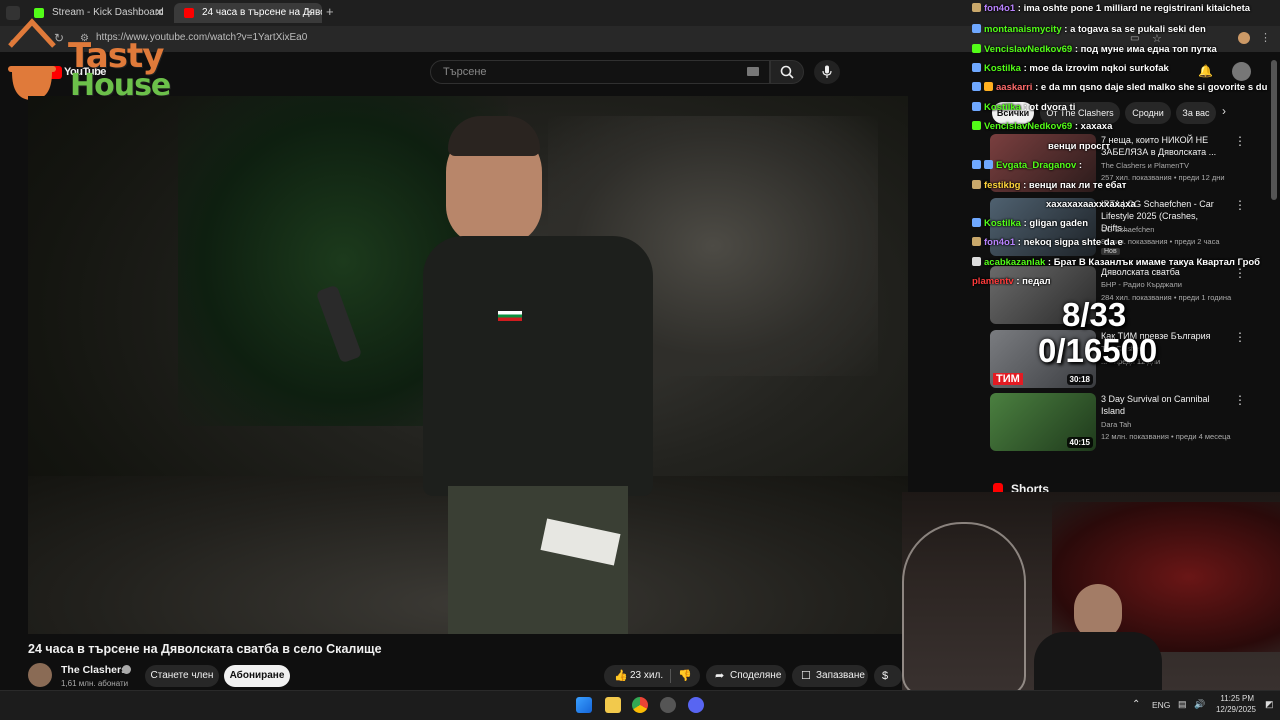  Describe the element at coordinates (964, 609) in the screenshot. I see `webcam-chair` at that location.